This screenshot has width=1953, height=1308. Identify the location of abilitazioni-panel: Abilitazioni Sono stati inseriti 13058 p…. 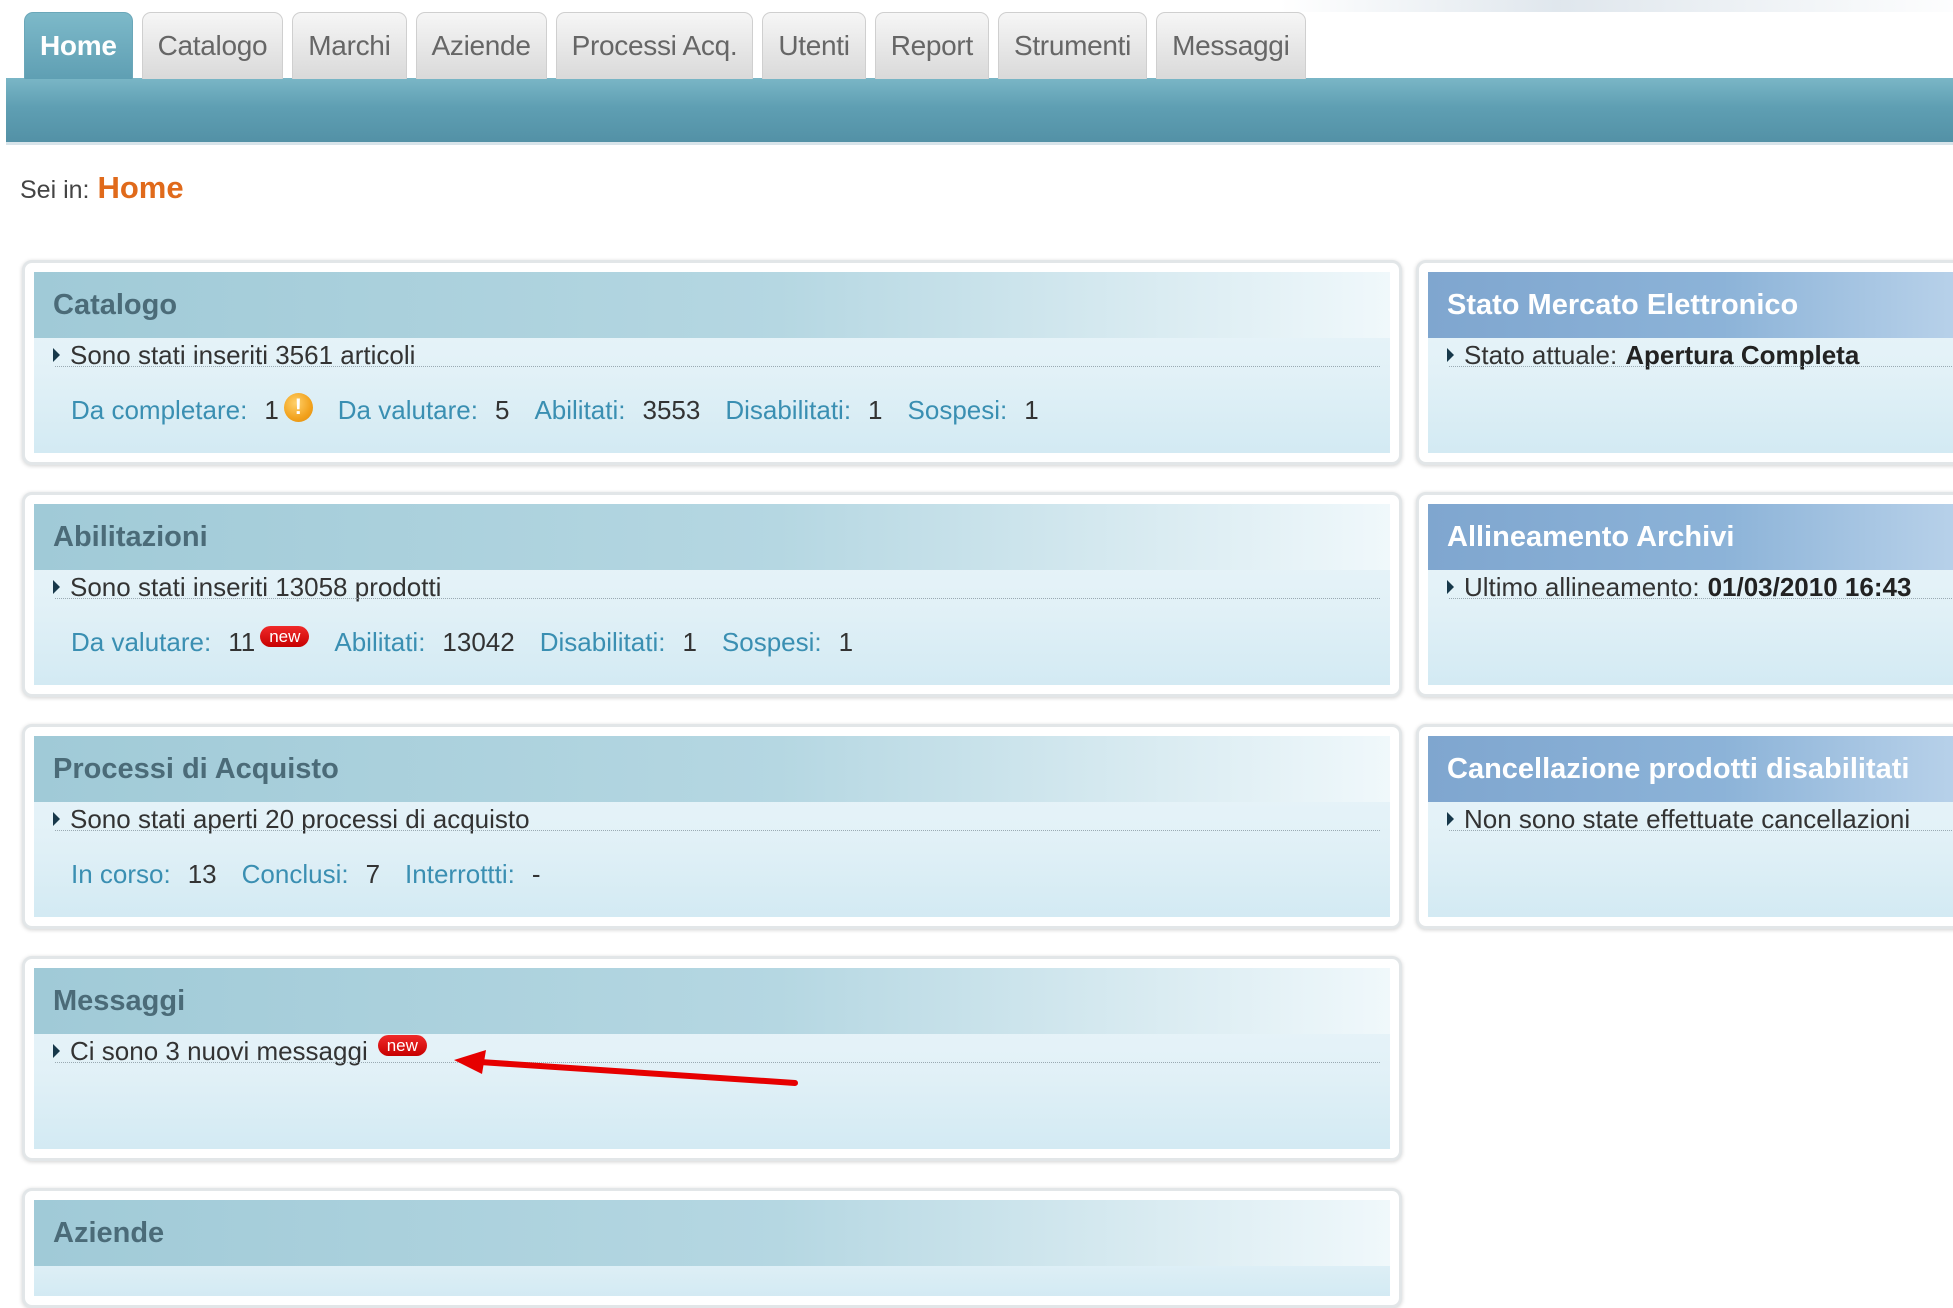
(712, 594).